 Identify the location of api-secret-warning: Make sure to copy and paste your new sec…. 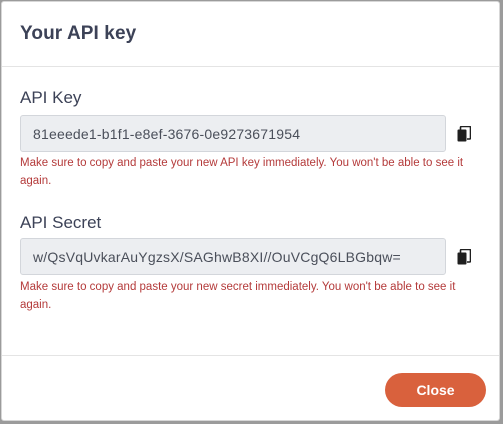
(238, 296).